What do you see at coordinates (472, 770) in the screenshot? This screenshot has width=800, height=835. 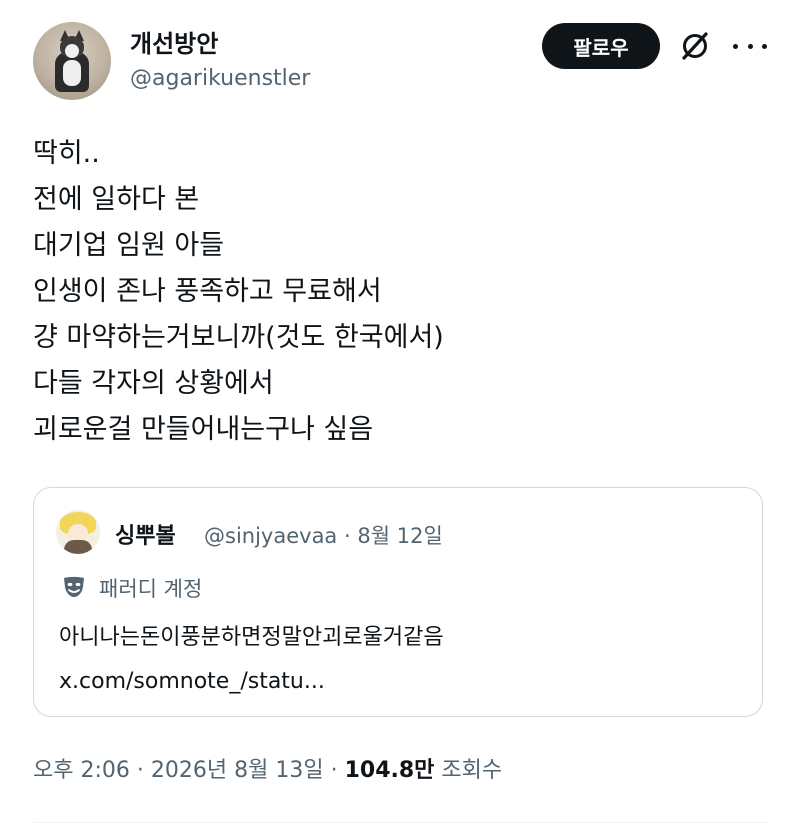 I see `views-label: 조회수` at bounding box center [472, 770].